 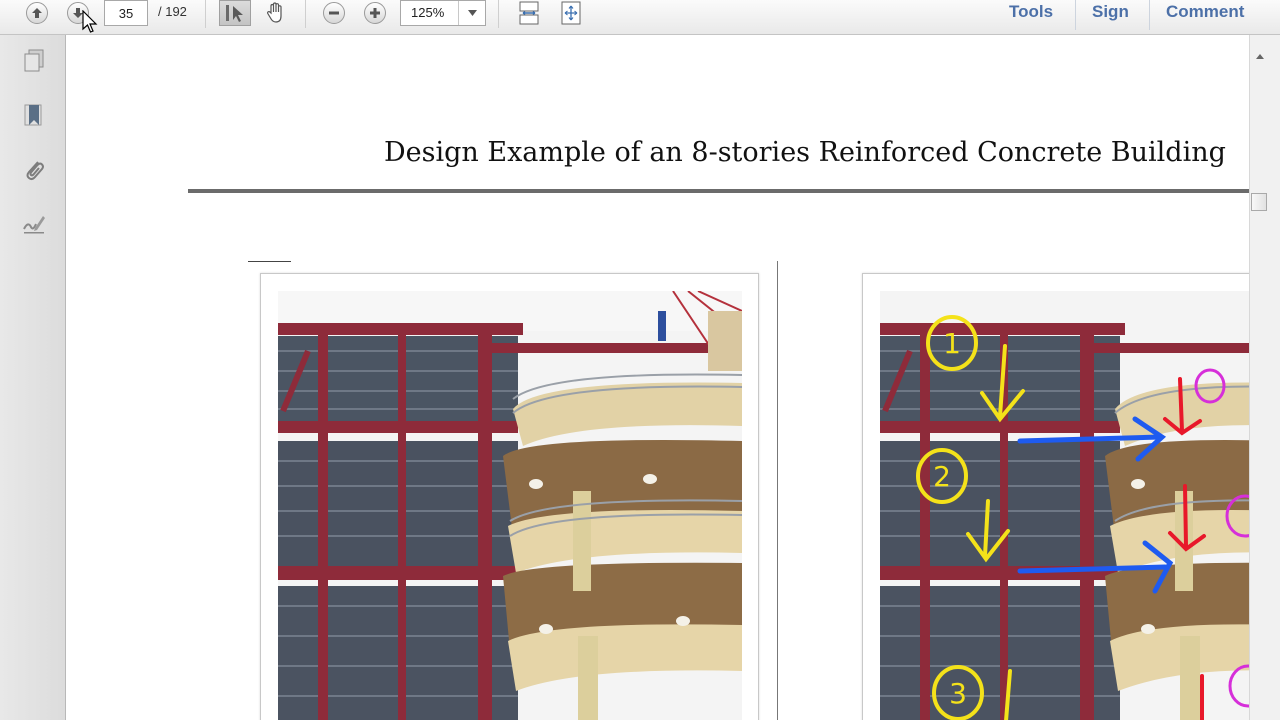 I want to click on hand-tool-icon, so click(x=274, y=12).